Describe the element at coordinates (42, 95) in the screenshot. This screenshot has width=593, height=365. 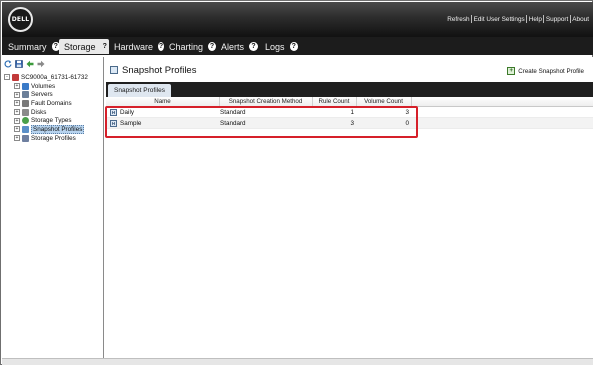
I see `tree-item-label: Servers` at that location.